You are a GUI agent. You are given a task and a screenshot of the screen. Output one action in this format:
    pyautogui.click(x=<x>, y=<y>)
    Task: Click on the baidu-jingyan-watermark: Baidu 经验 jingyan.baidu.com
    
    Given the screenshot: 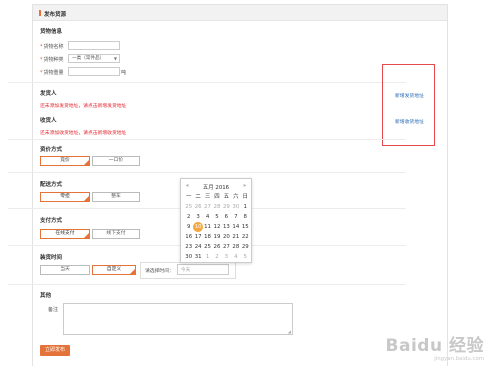 What is the action you would take?
    pyautogui.click(x=435, y=346)
    